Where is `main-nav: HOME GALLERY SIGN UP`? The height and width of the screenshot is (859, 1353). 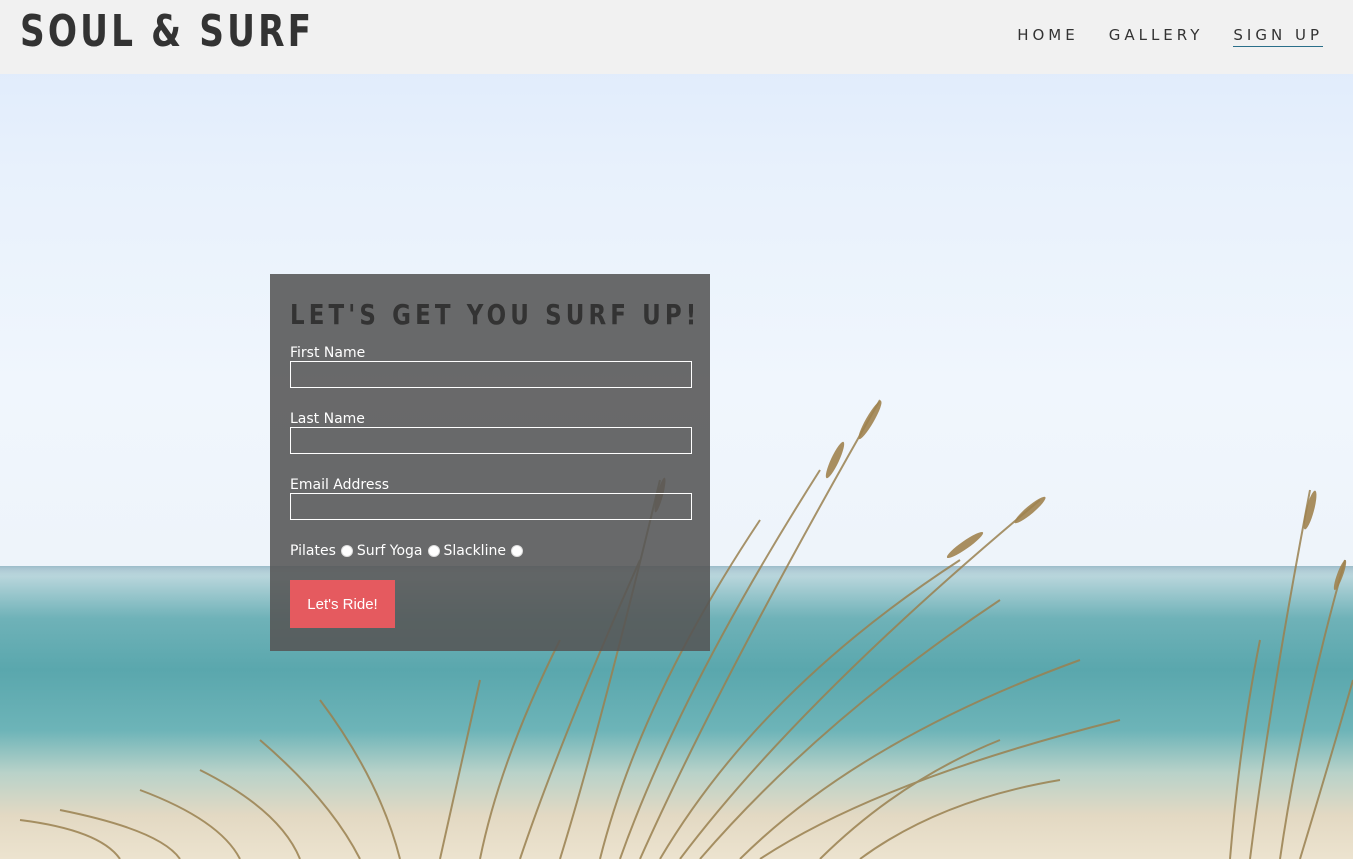
main-nav: HOME GALLERY SIGN UP is located at coordinates (1170, 36).